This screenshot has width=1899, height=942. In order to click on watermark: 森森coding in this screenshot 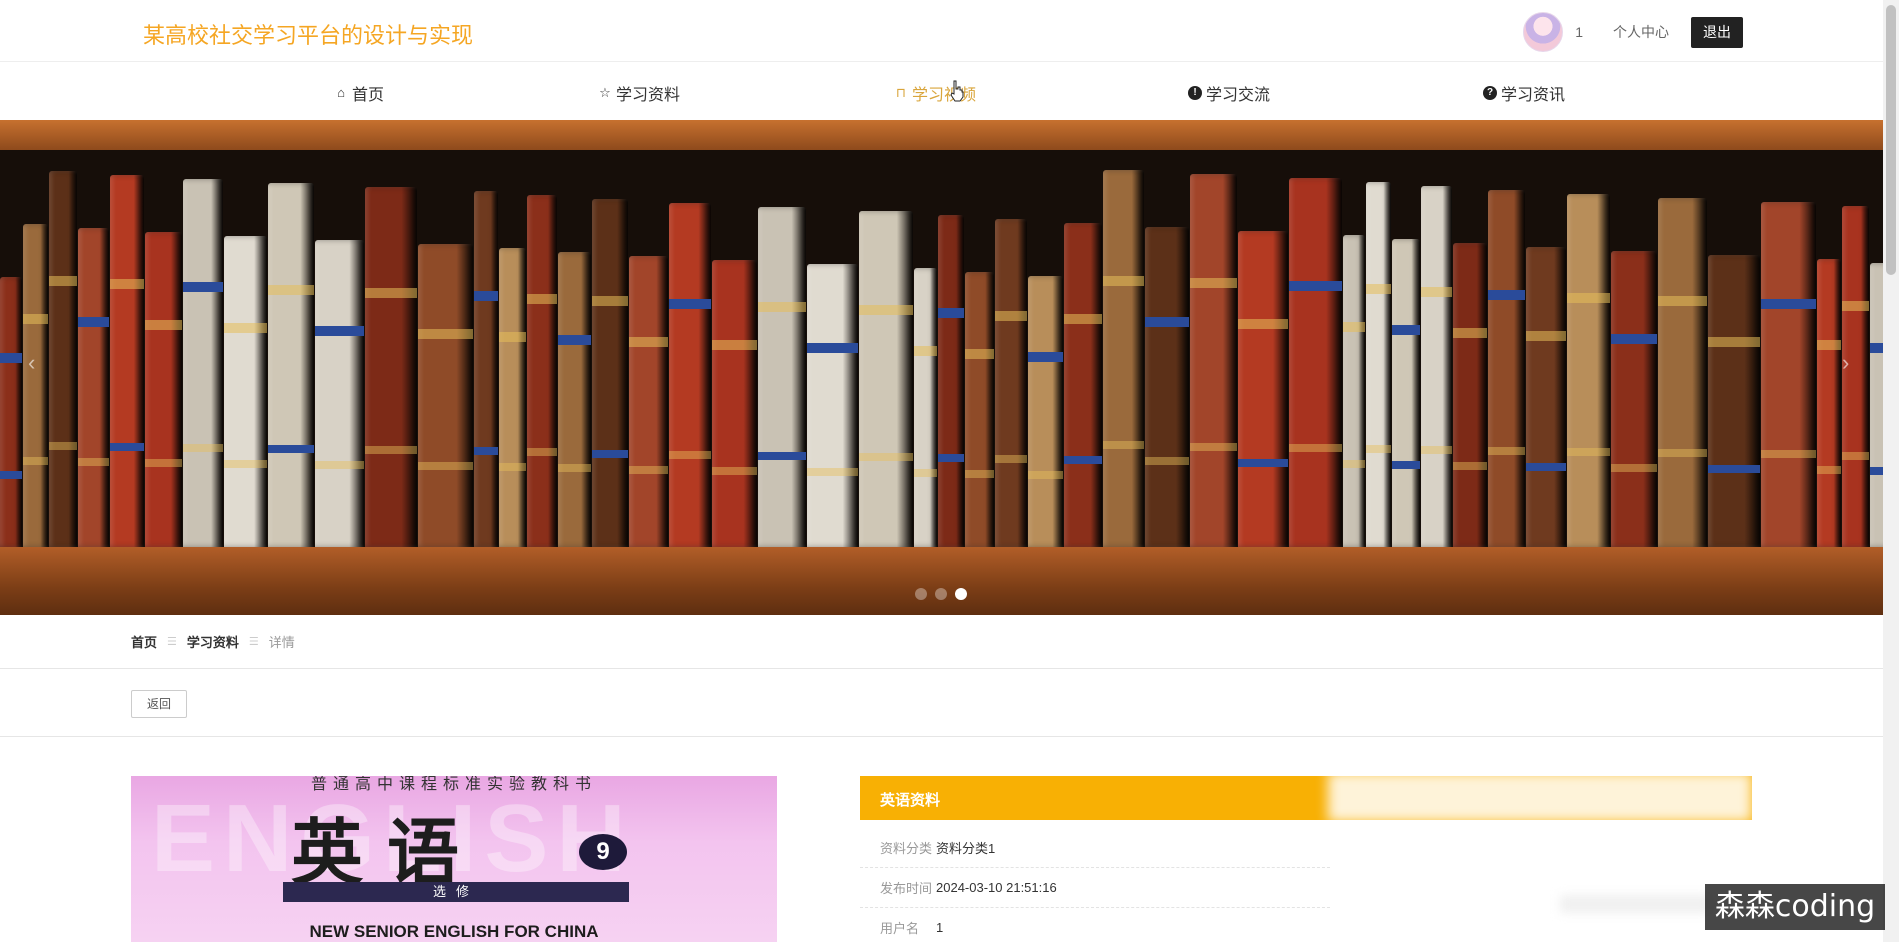, I will do `click(1795, 907)`.